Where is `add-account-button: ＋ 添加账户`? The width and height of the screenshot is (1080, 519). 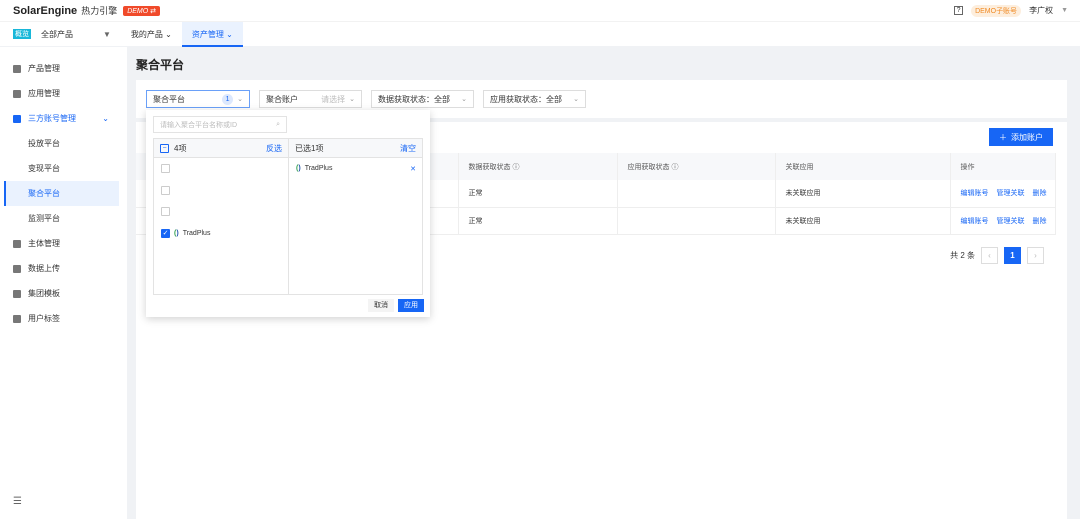
add-account-button: ＋ 添加账户 is located at coordinates (1021, 137).